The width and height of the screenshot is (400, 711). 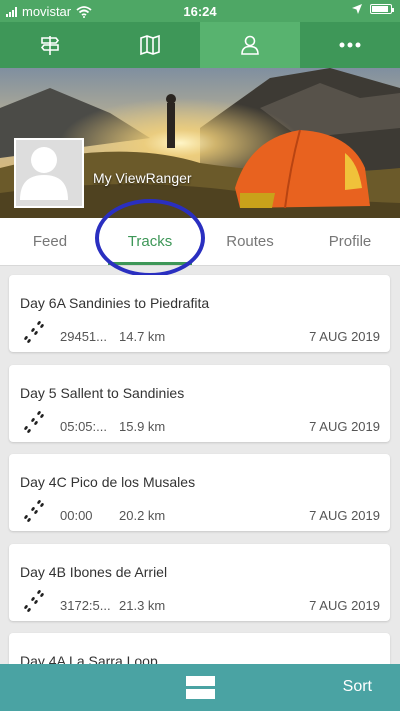 What do you see at coordinates (142, 515) in the screenshot?
I see `track-distance: 20.2 km` at bounding box center [142, 515].